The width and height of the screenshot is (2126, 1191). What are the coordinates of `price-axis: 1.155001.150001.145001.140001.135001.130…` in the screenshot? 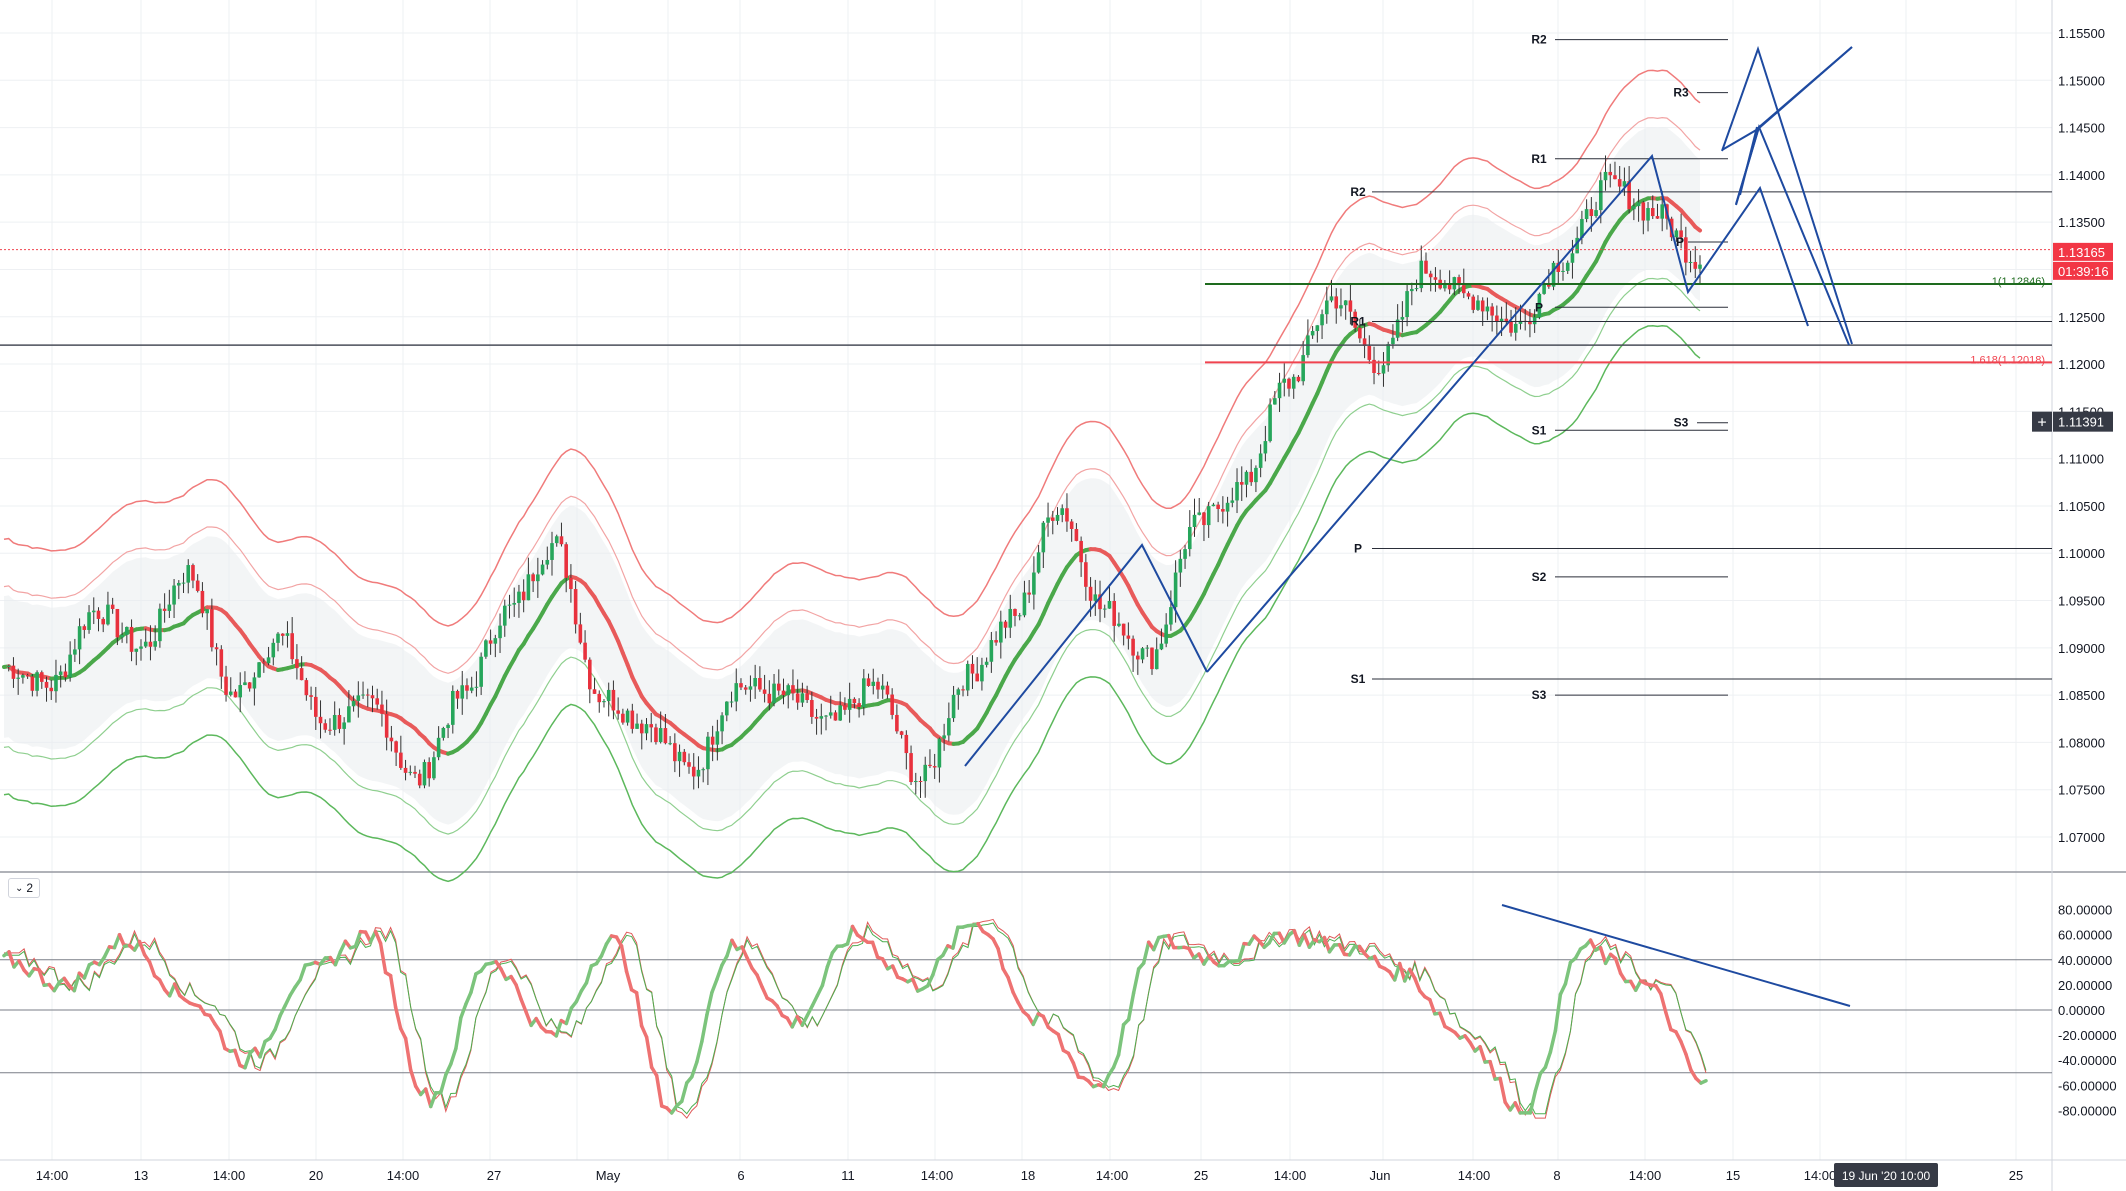 It's located at (2087, 572).